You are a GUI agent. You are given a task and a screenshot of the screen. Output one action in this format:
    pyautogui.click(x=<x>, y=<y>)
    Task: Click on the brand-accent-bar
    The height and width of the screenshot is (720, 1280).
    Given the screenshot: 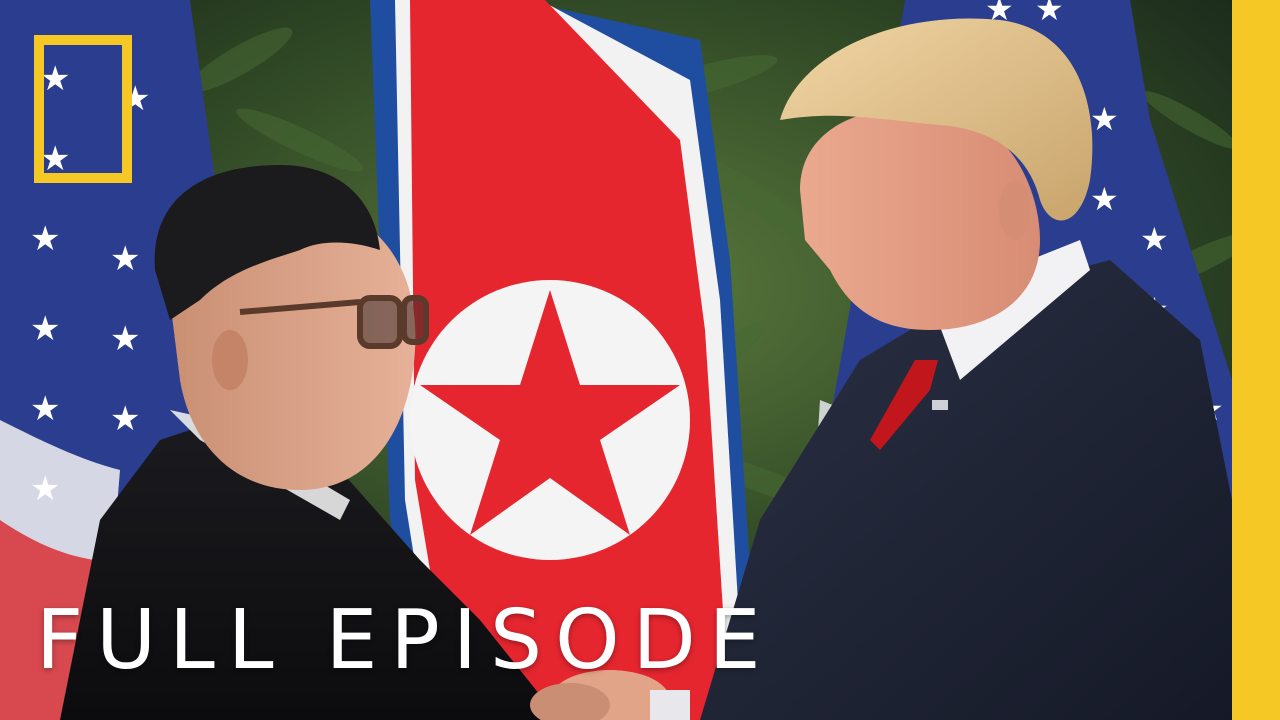 What is the action you would take?
    pyautogui.click(x=1256, y=360)
    